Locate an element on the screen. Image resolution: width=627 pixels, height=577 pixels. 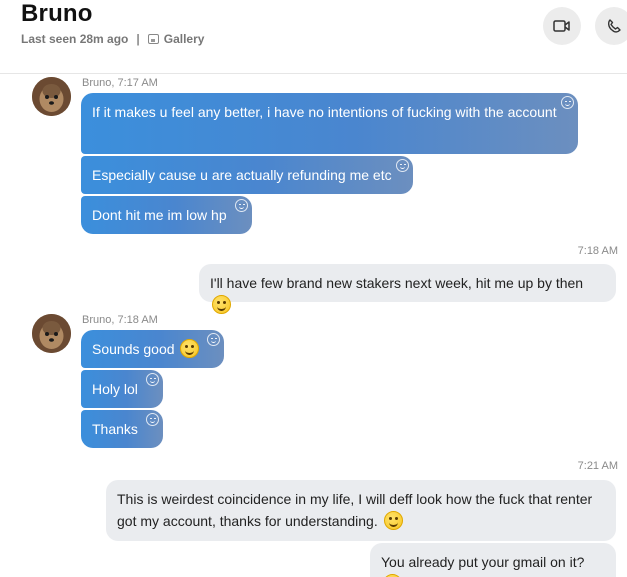
video-call-button is located at coordinates (562, 26).